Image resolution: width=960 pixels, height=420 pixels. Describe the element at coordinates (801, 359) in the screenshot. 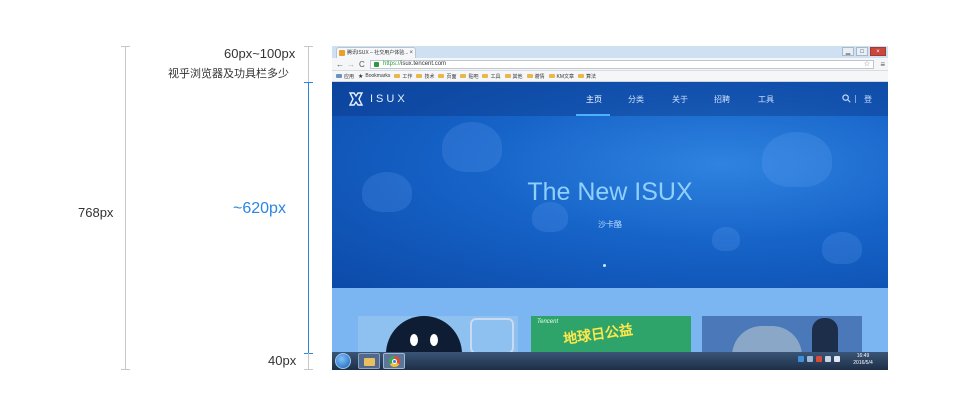

I see `shield-icon` at that location.